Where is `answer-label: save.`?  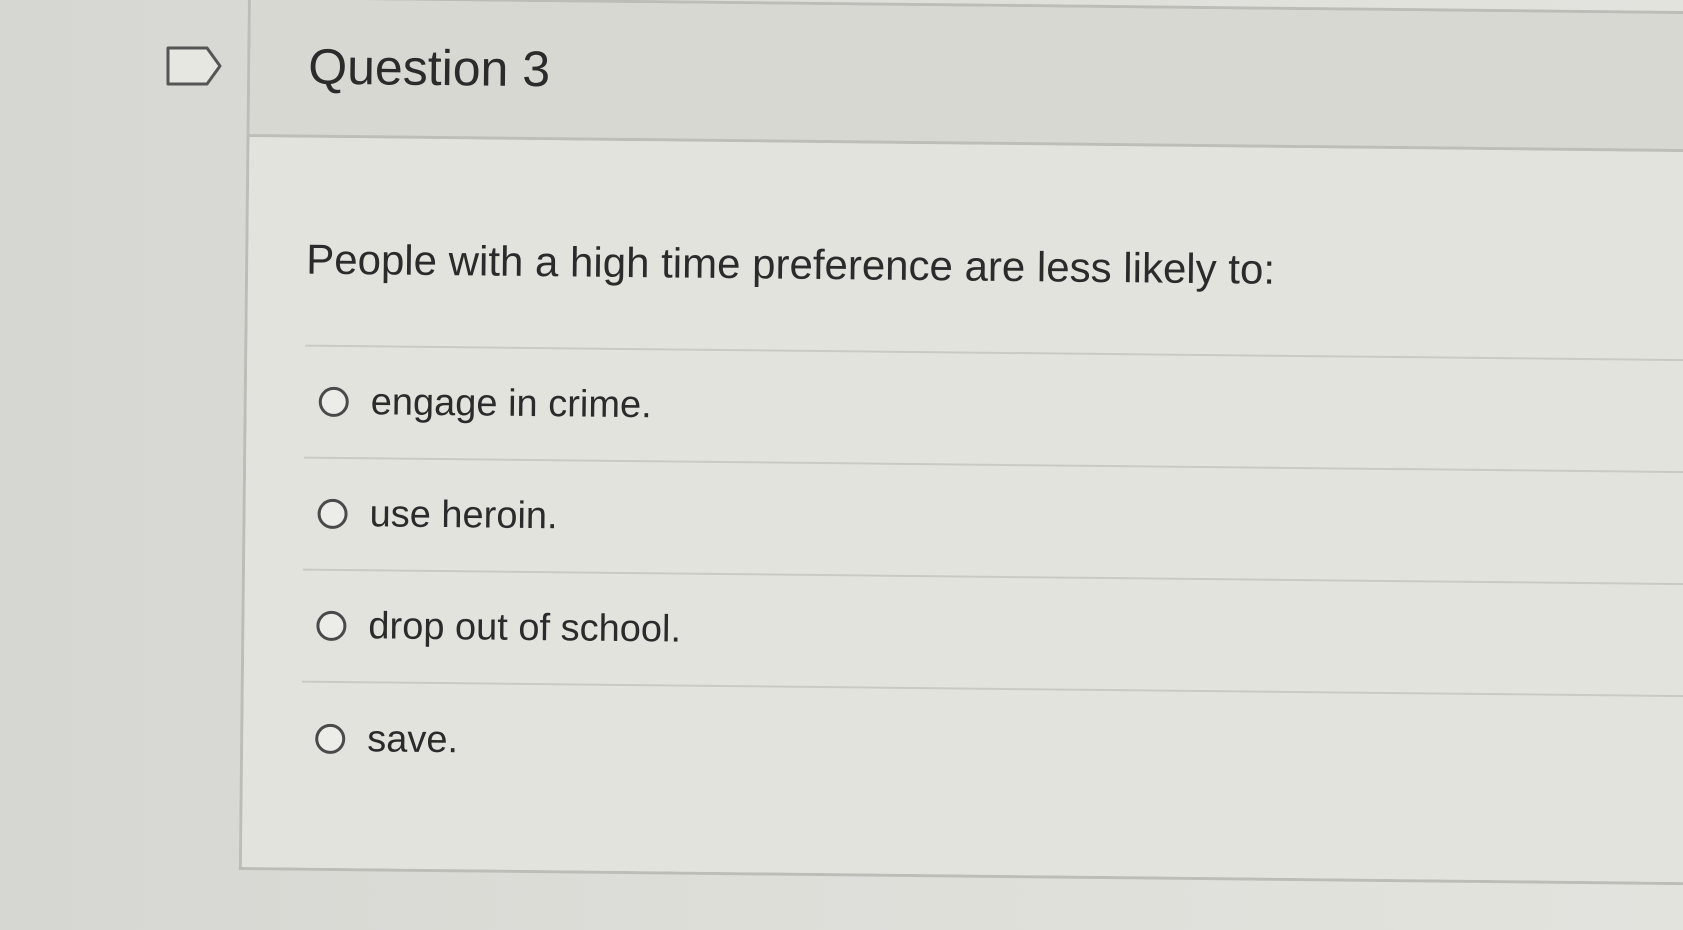
answer-label: save. is located at coordinates (413, 739).